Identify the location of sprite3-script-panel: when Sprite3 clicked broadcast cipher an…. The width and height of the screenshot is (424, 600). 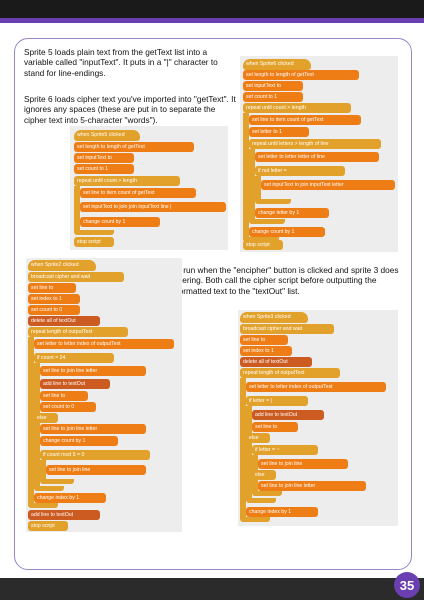
(318, 418).